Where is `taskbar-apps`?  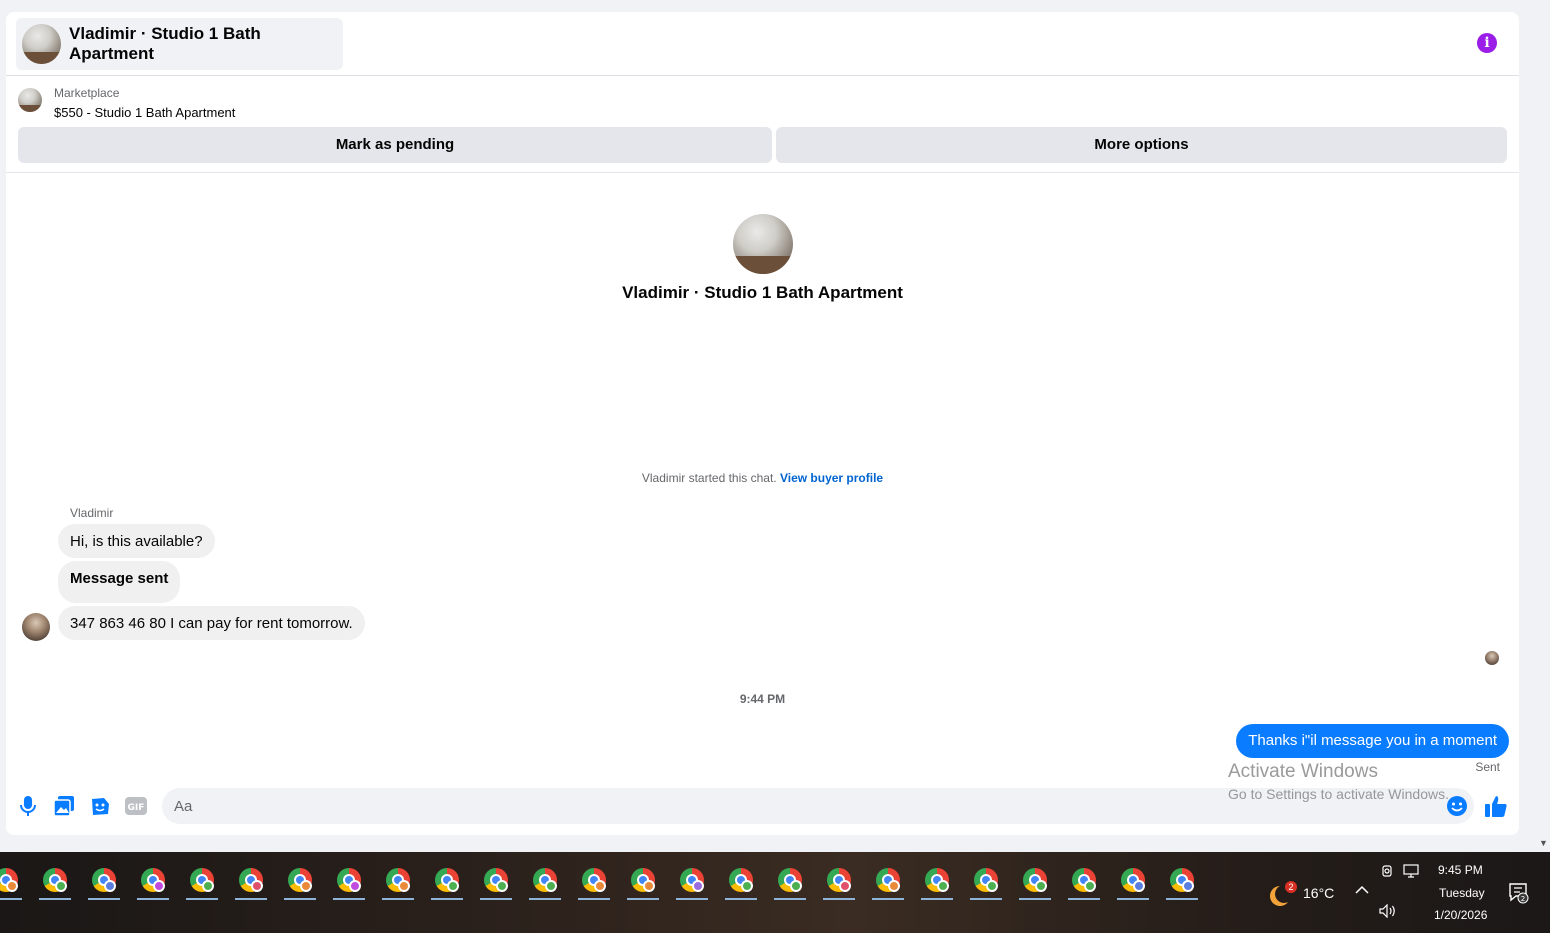
taskbar-apps is located at coordinates (600, 880).